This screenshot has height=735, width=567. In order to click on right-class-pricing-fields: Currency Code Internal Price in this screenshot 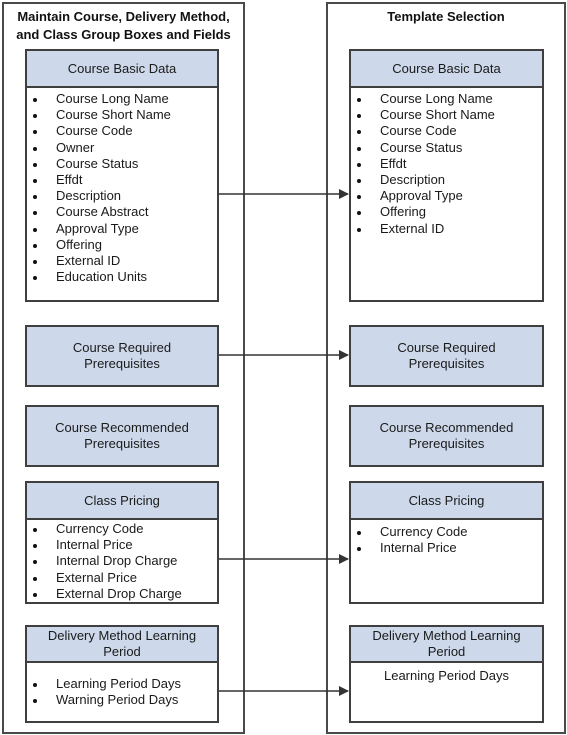, I will do `click(446, 538)`.